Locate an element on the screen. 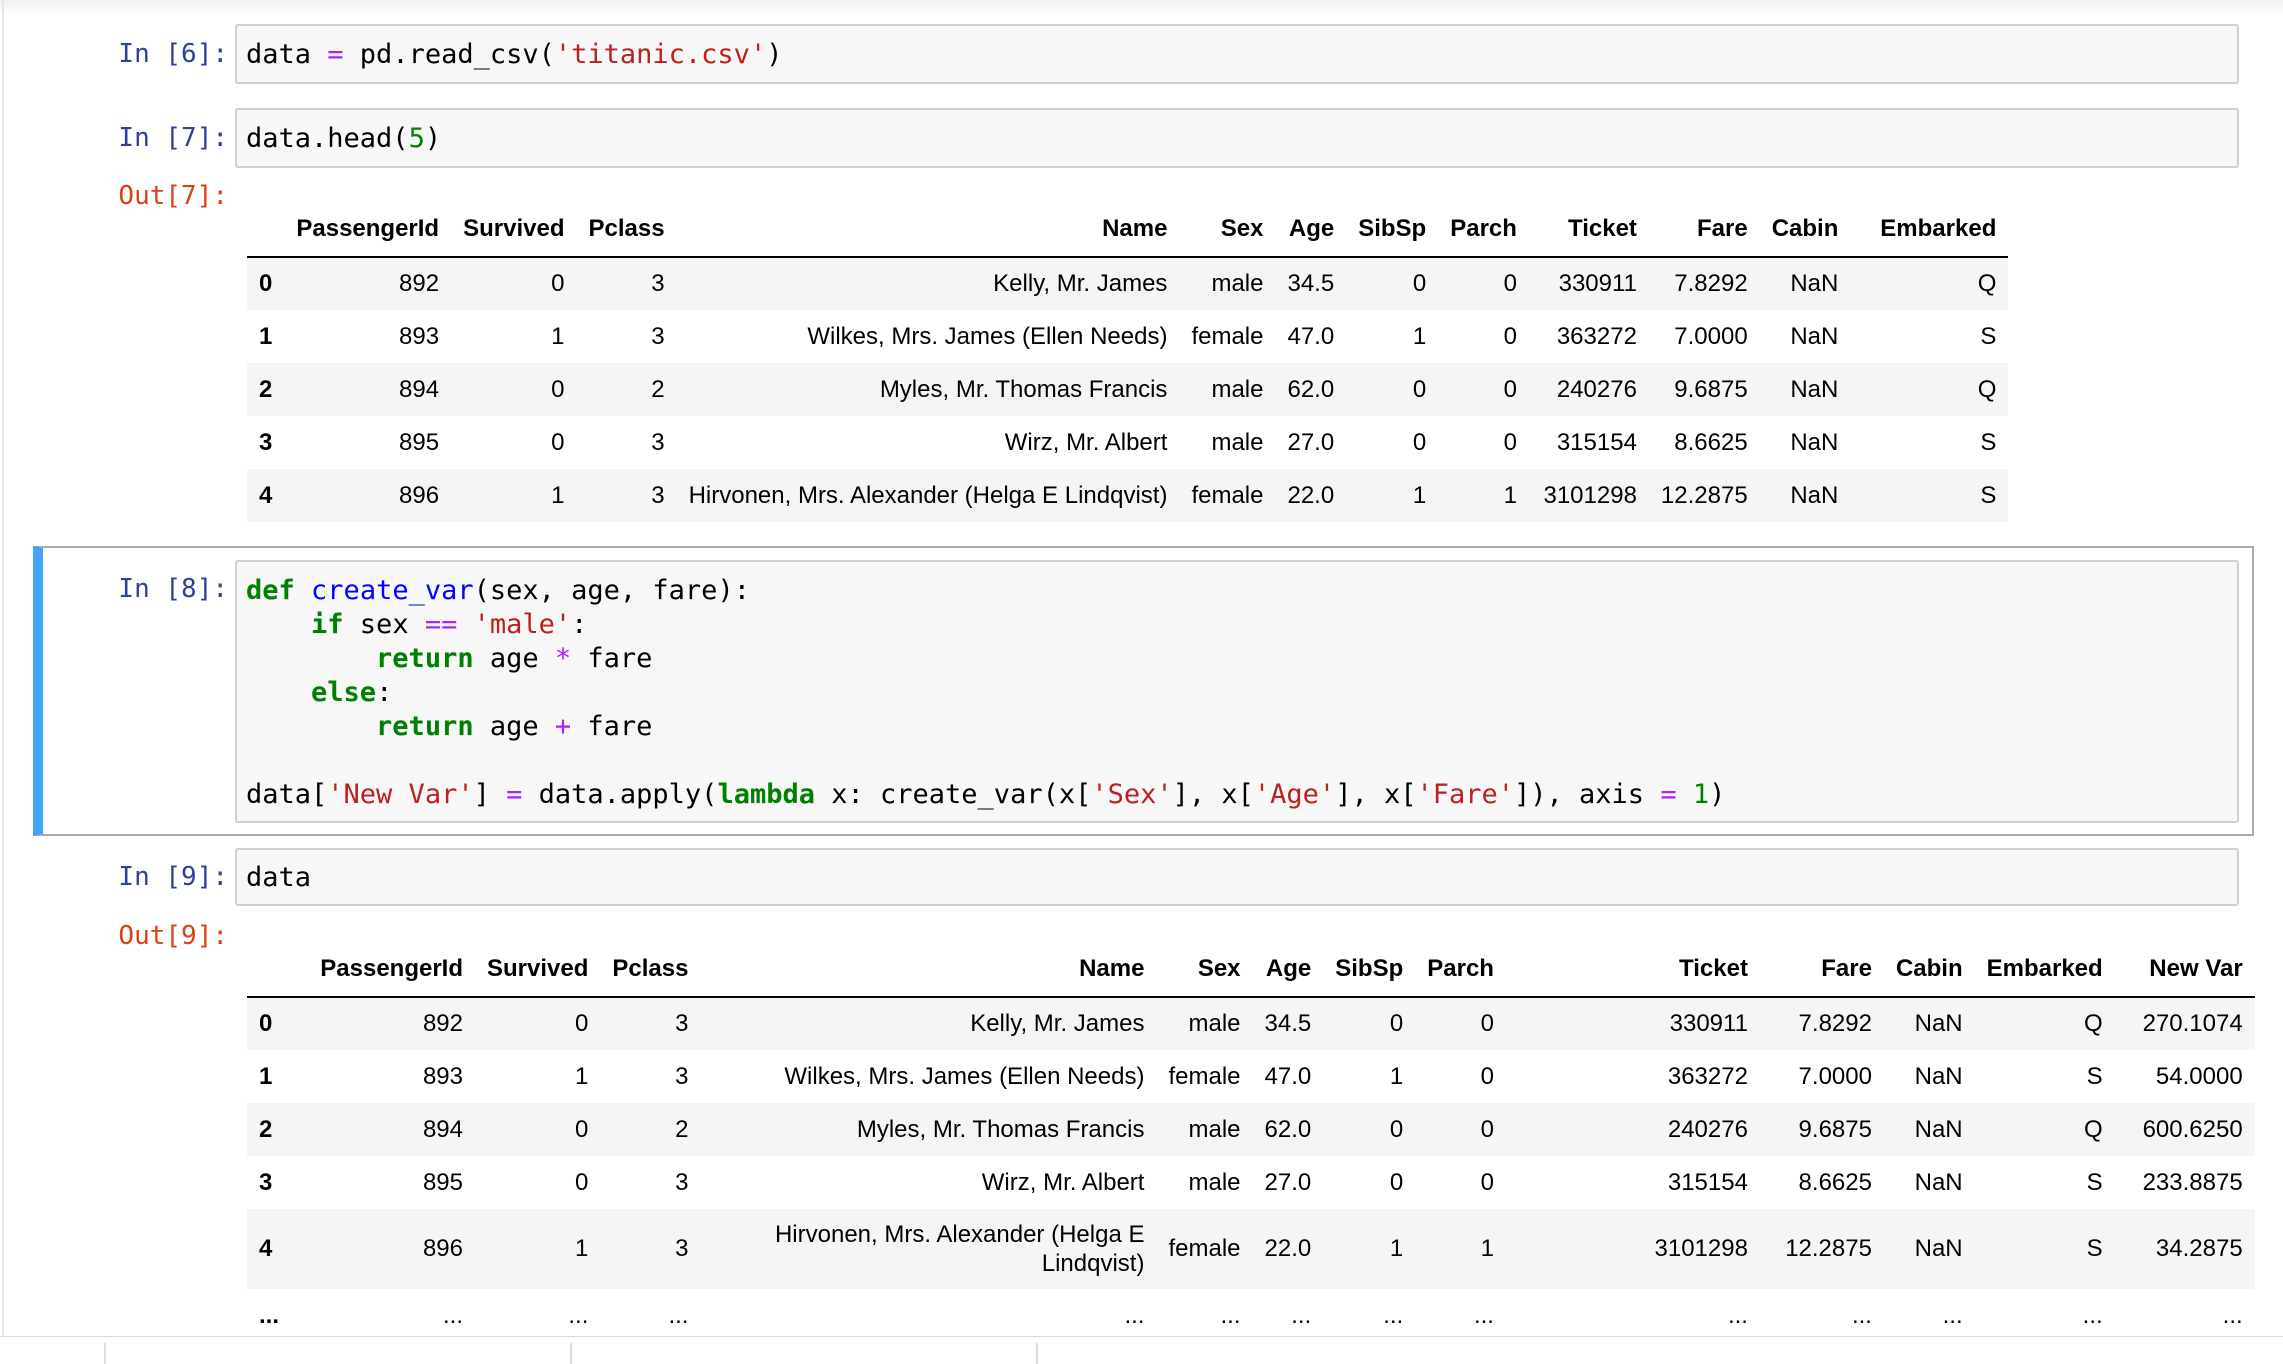  row-index: 0 is located at coordinates (266, 1023).